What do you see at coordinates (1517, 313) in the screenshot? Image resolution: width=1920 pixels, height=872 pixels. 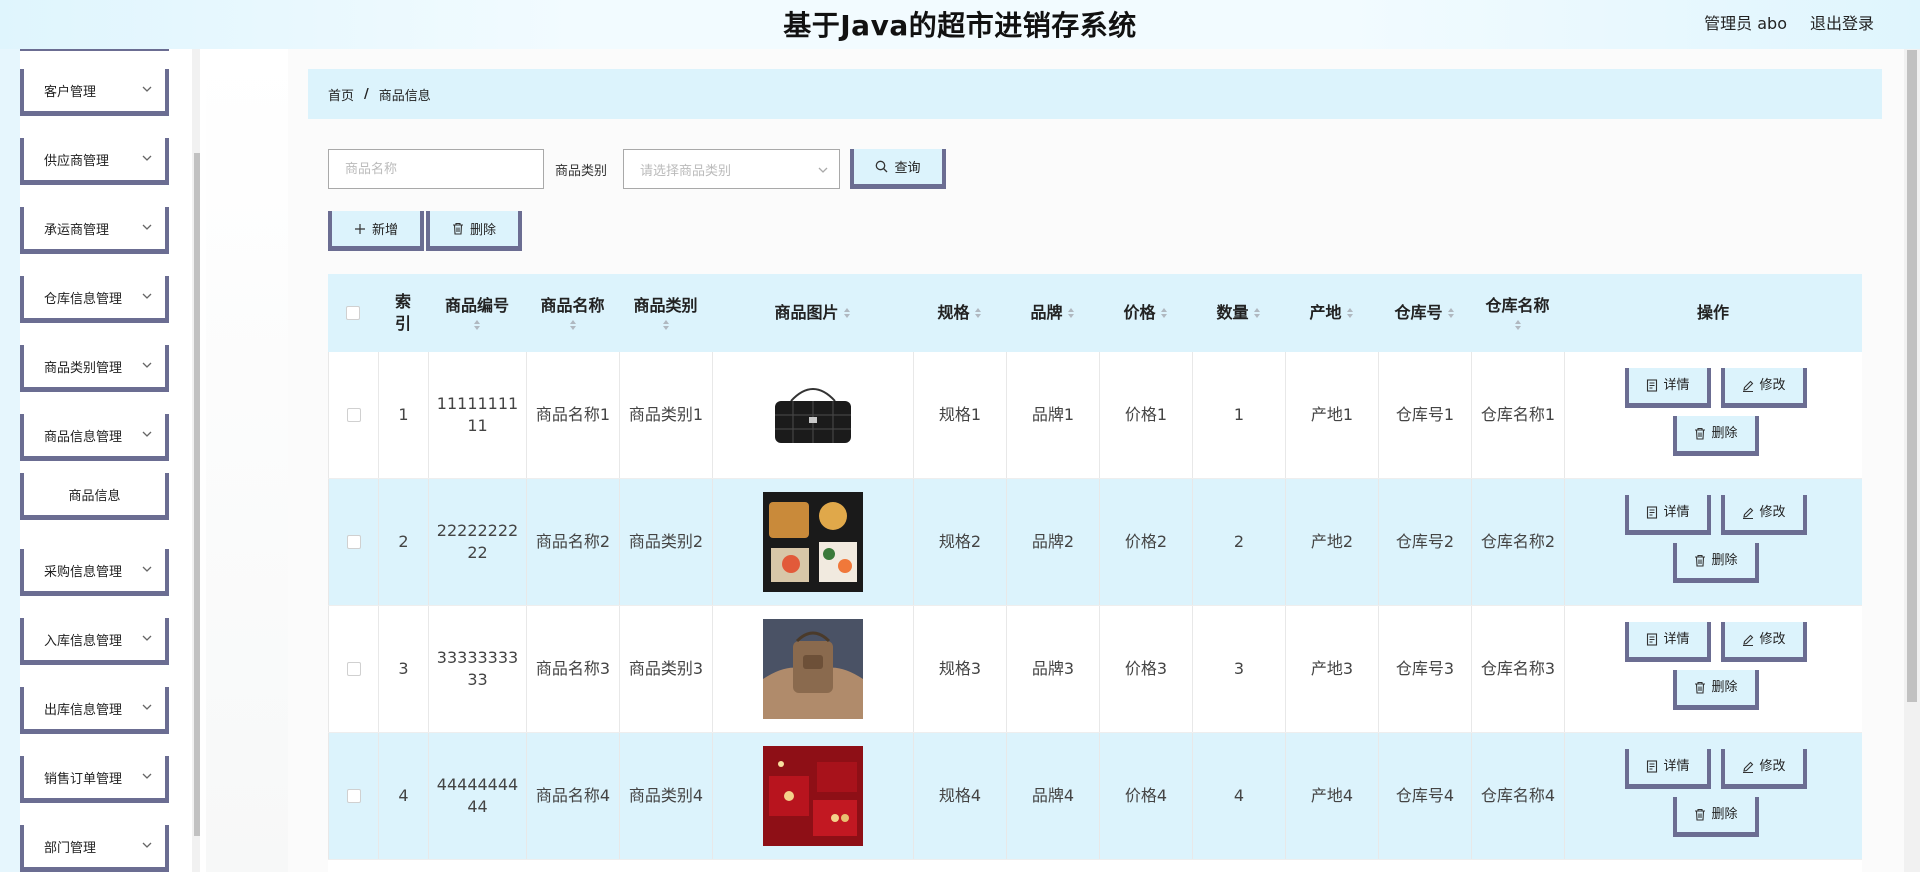 I see `header-warehouse-name: 仓库名称` at bounding box center [1517, 313].